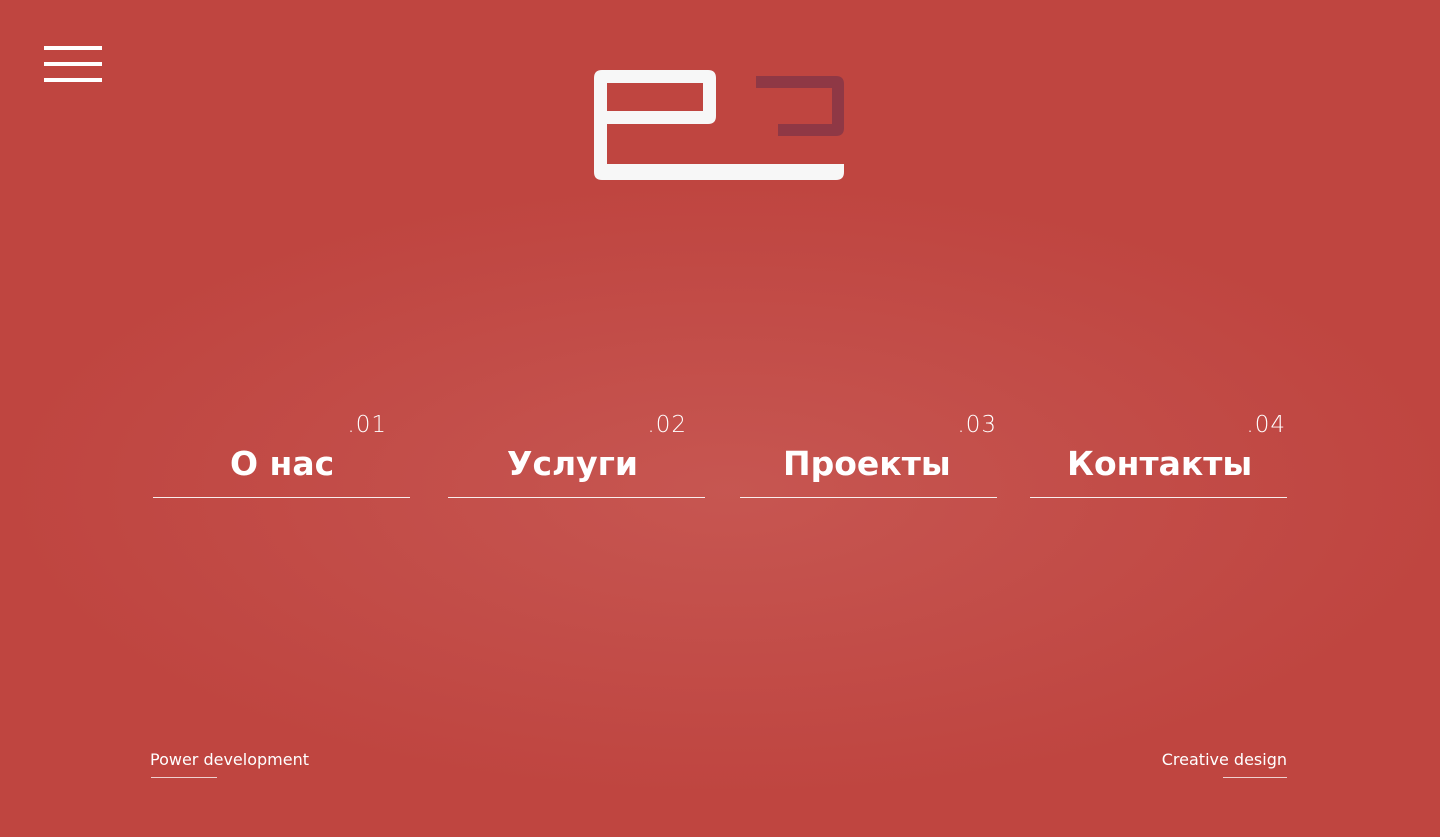 Image resolution: width=1440 pixels, height=837 pixels. I want to click on nav-item-label: Проекты, so click(867, 463).